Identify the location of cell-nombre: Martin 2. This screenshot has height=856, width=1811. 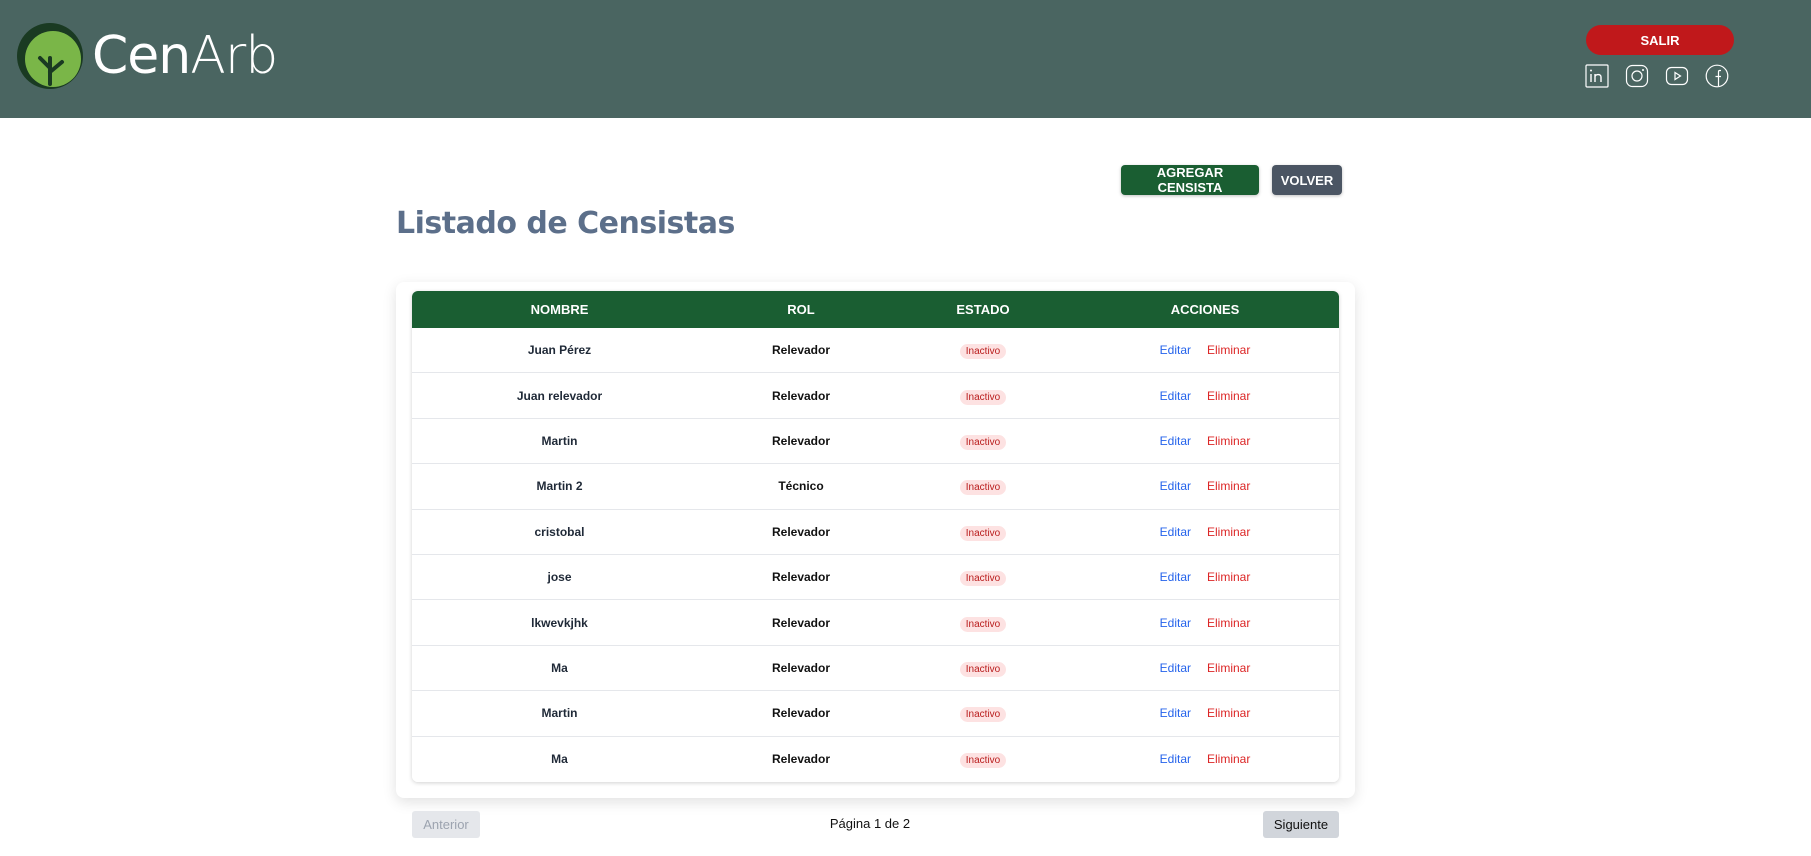
(559, 486).